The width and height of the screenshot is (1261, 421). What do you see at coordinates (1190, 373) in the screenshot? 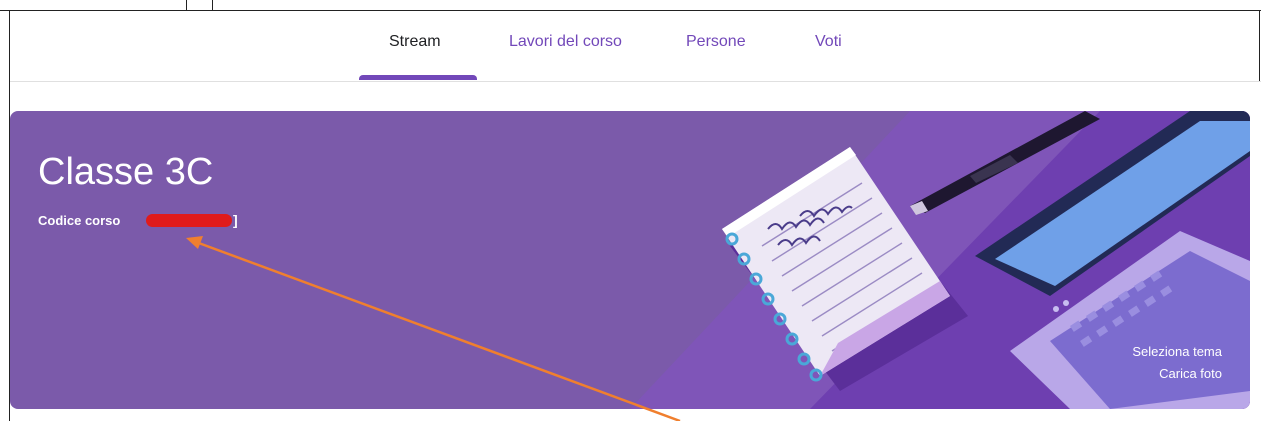
I see `upload-photo-link: Carica foto` at bounding box center [1190, 373].